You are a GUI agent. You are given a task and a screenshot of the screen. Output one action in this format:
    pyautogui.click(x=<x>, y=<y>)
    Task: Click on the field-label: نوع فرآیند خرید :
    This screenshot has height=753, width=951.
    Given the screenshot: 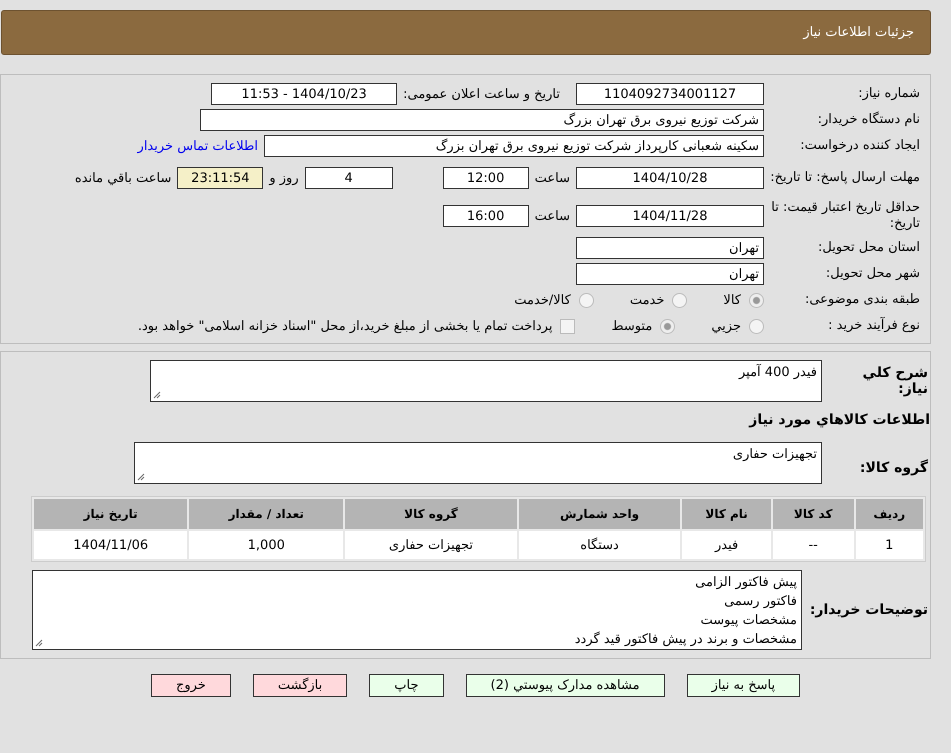 What is the action you would take?
    pyautogui.click(x=873, y=326)
    